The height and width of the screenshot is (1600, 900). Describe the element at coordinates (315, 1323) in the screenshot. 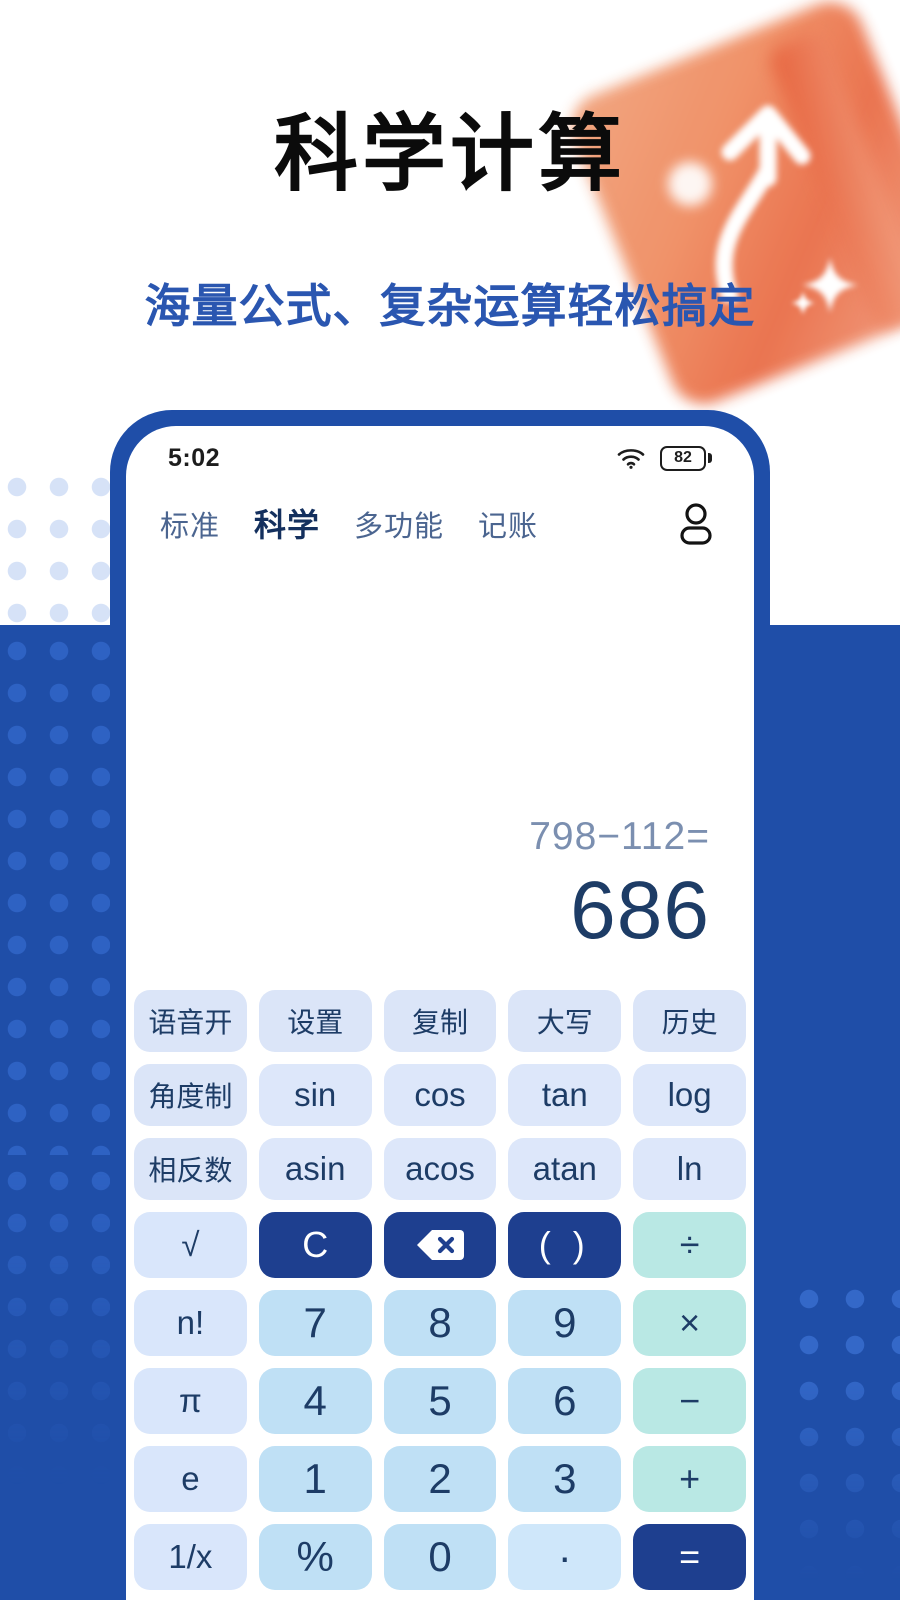

I see `key-7: 7` at that location.